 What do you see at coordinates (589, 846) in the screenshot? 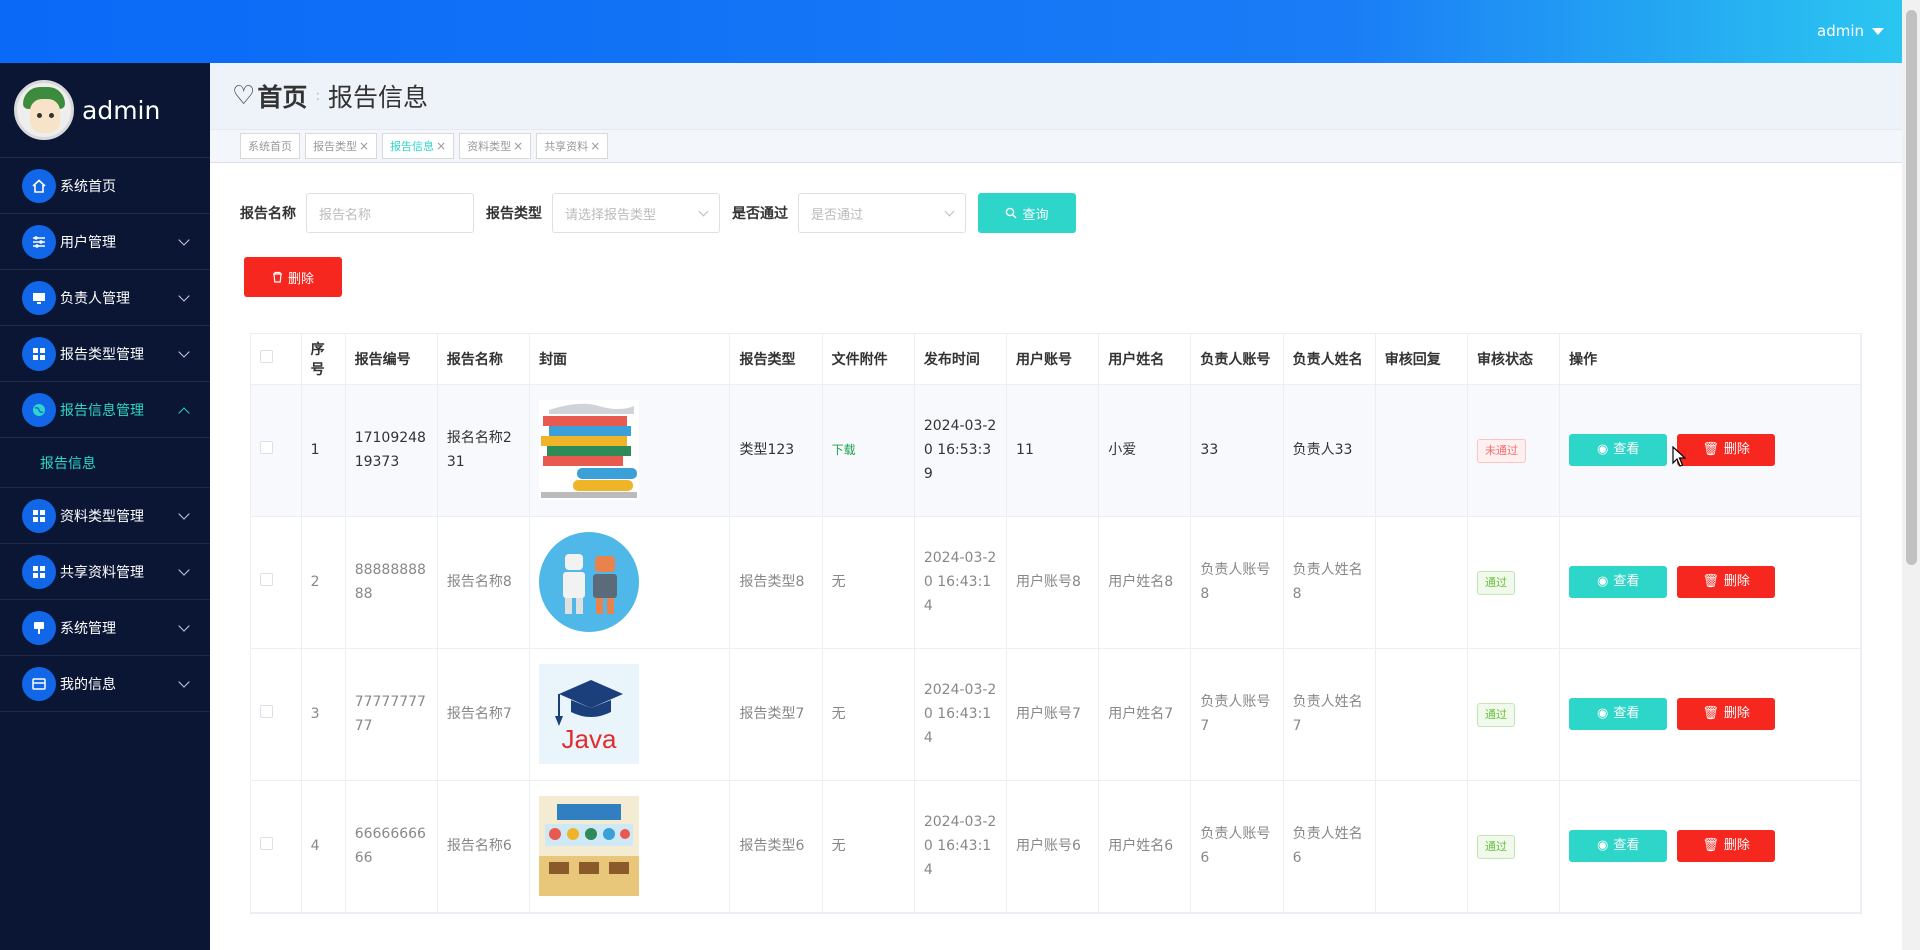
I see `cover-image-classroom` at bounding box center [589, 846].